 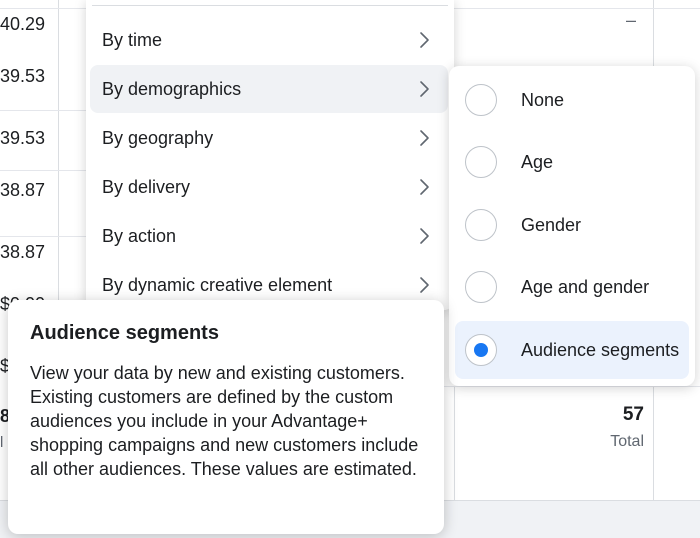 I want to click on table-cell: 40.29, so click(x=23, y=24).